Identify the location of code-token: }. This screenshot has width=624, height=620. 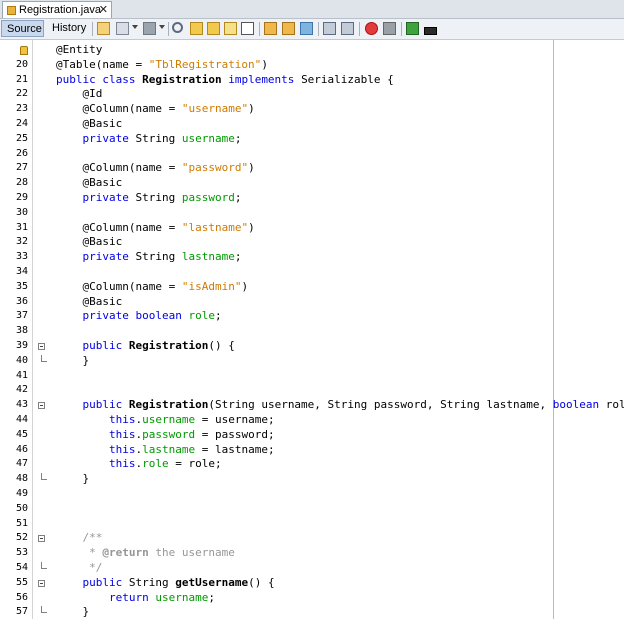
(73, 360).